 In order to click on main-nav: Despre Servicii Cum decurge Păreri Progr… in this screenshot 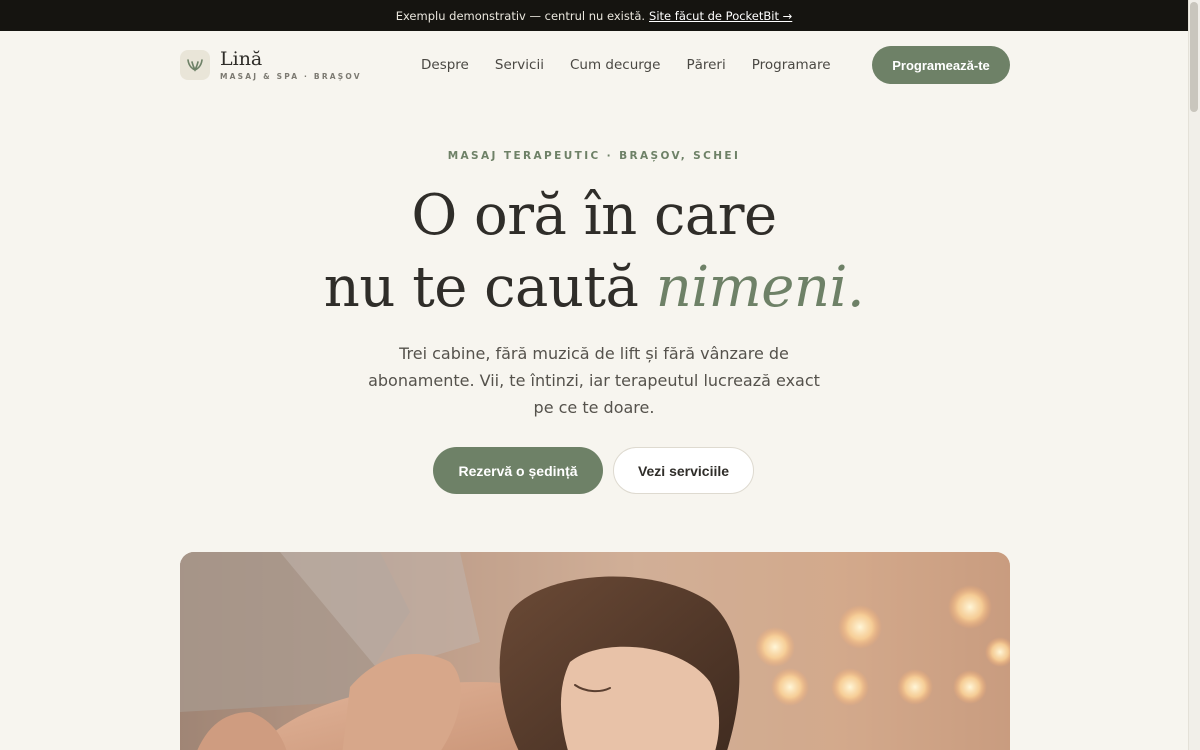, I will do `click(626, 65)`.